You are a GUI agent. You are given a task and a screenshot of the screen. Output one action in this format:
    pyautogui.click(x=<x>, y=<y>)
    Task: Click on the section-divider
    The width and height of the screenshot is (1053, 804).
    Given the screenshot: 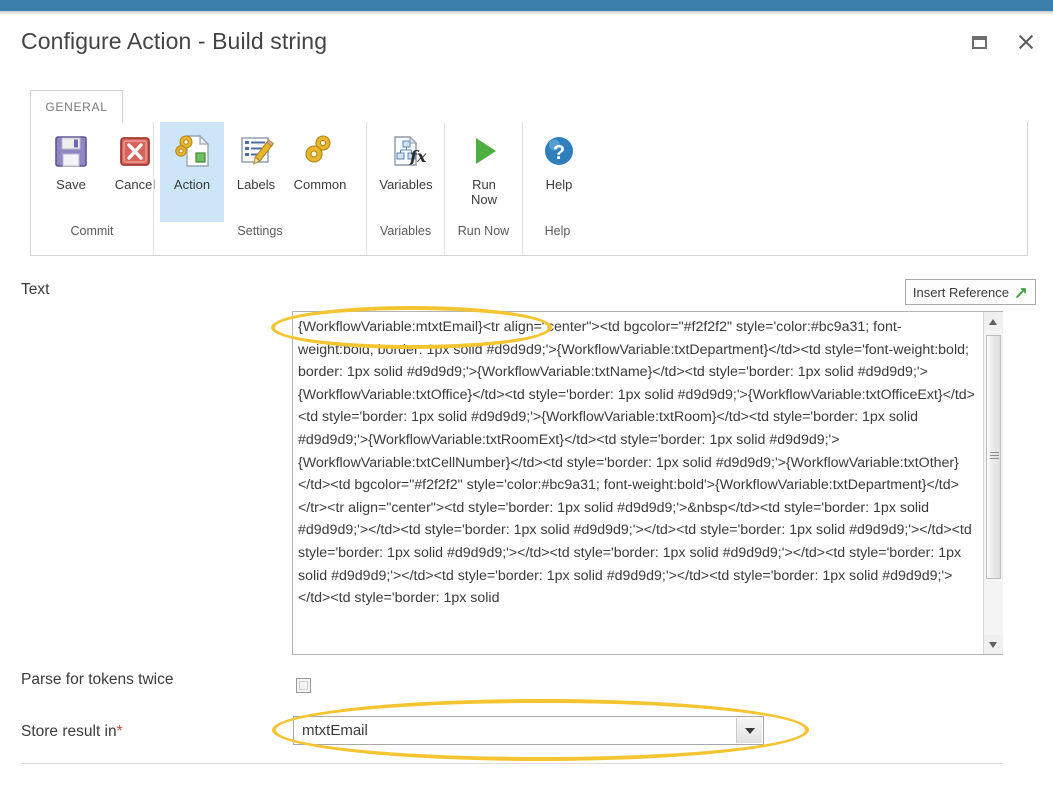 What is the action you would take?
    pyautogui.click(x=512, y=763)
    